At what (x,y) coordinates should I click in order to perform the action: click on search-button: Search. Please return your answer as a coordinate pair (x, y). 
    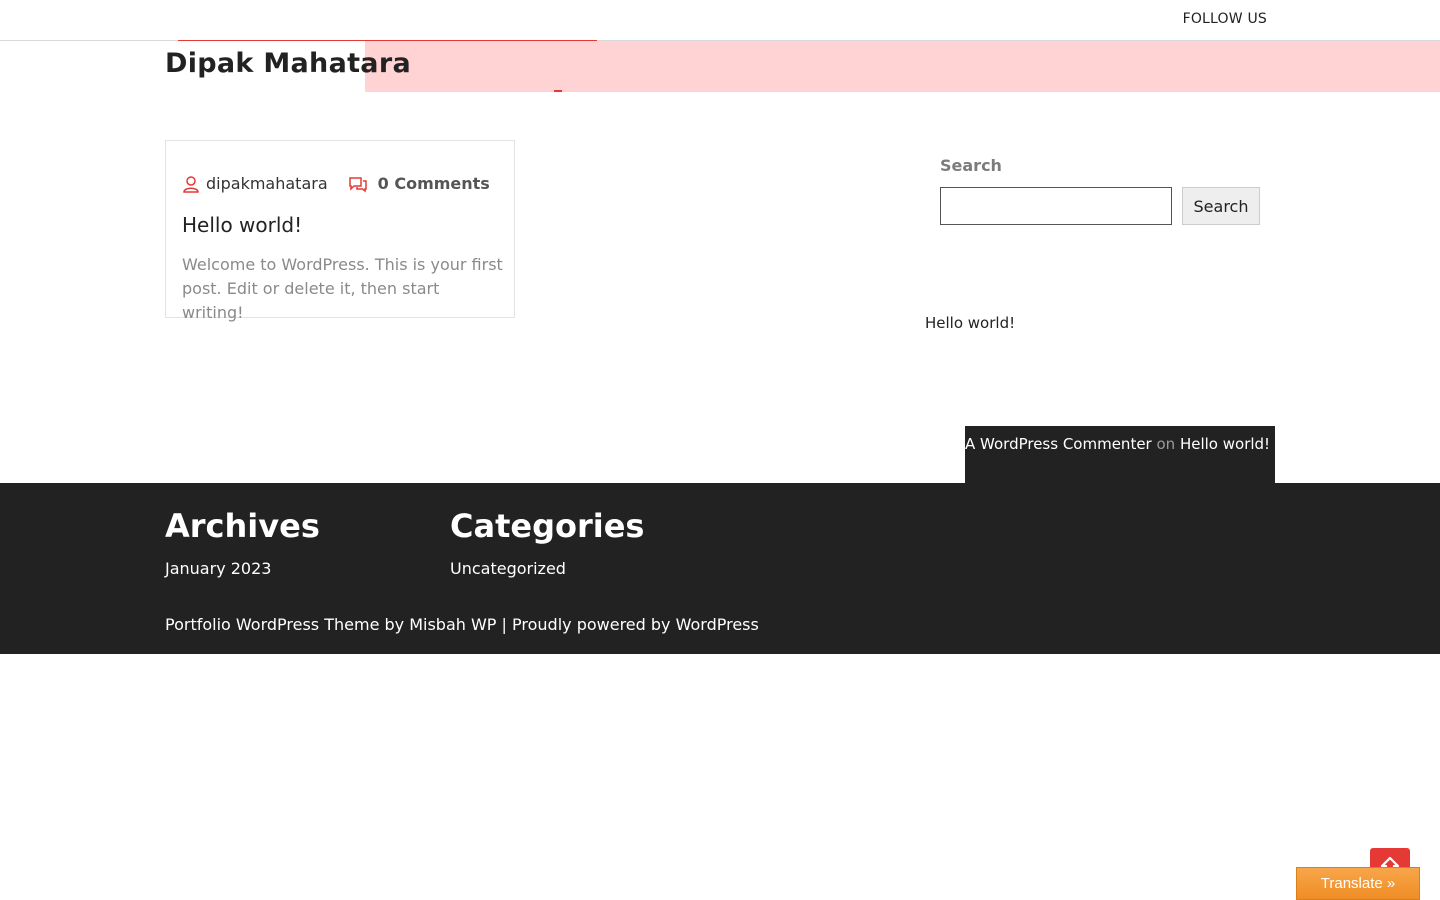
    Looking at the image, I should click on (1221, 206).